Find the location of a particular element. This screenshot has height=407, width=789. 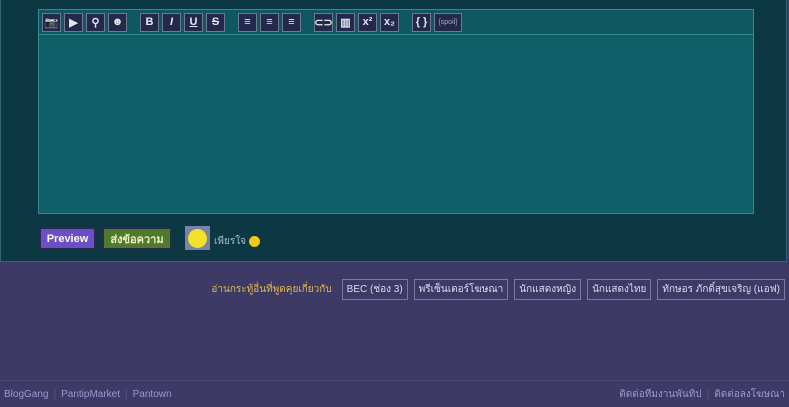

superscript-button: x² is located at coordinates (367, 22).